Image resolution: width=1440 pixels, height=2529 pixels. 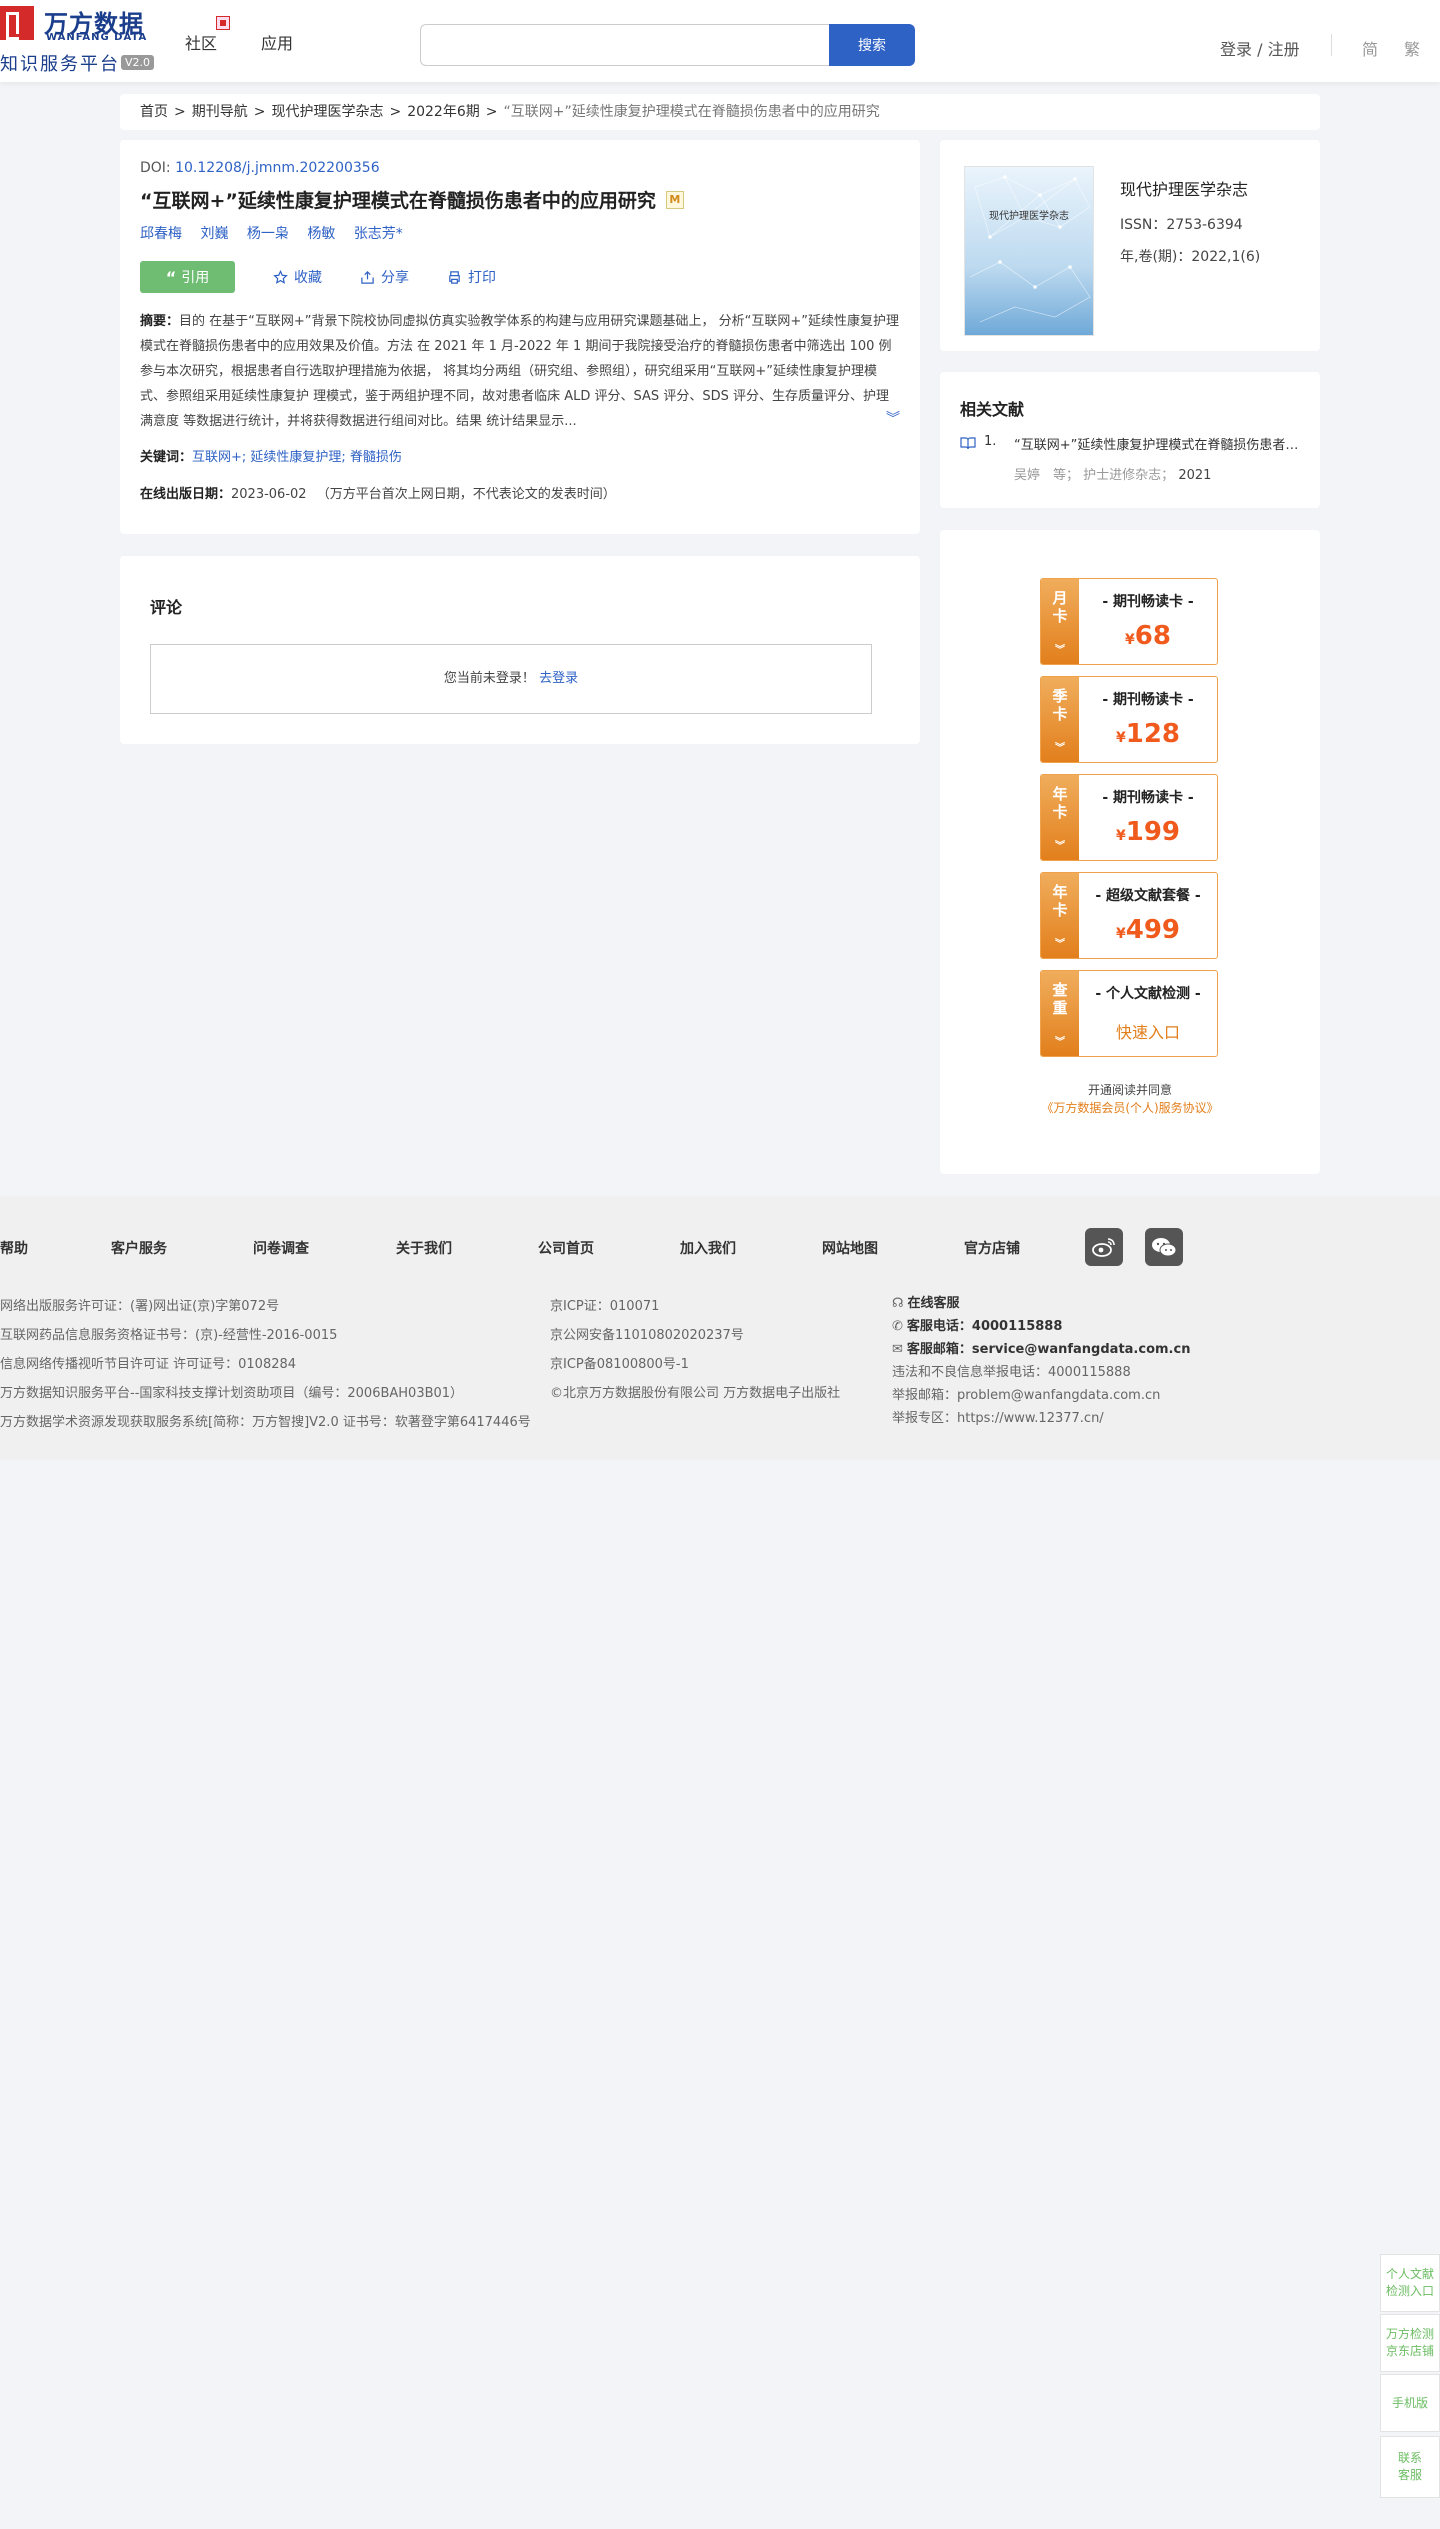 What do you see at coordinates (1041, 1303) in the screenshot?
I see `online-service: ☊ 在线客服` at bounding box center [1041, 1303].